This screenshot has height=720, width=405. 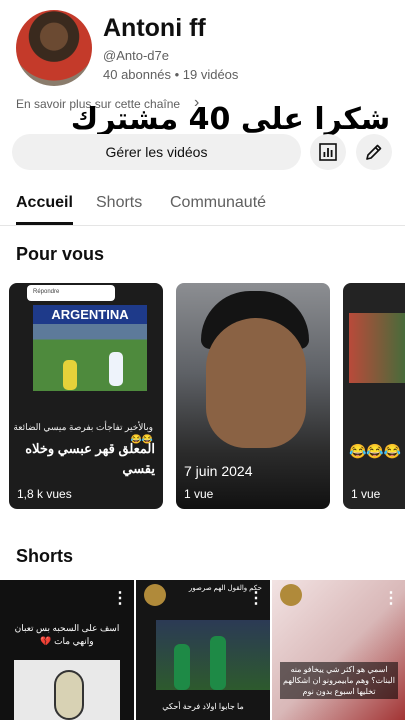 What do you see at coordinates (210, 74) in the screenshot?
I see `video-count: 19 vidéos` at bounding box center [210, 74].